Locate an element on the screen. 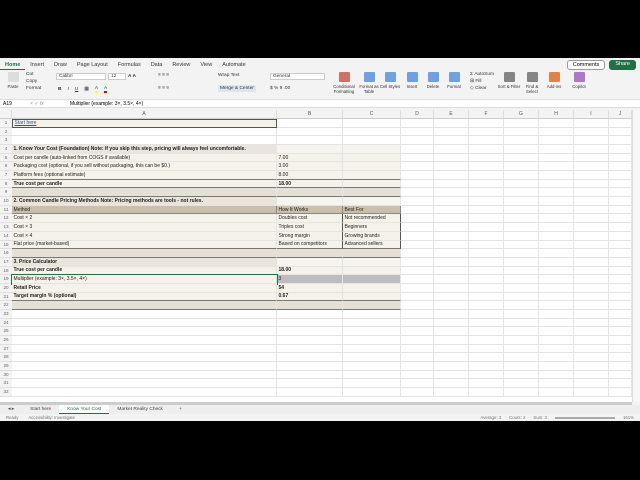 The width and height of the screenshot is (640, 480). cell-D22 is located at coordinates (417, 305).